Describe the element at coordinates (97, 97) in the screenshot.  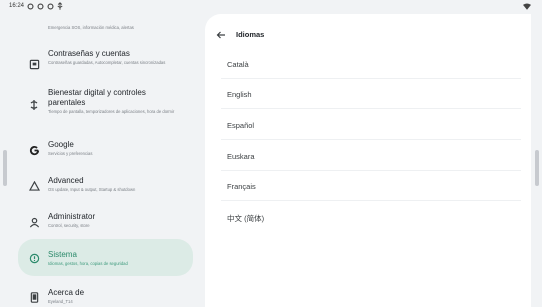
I see `sidebar-item-label: Bienestar digital y controles parentales` at that location.